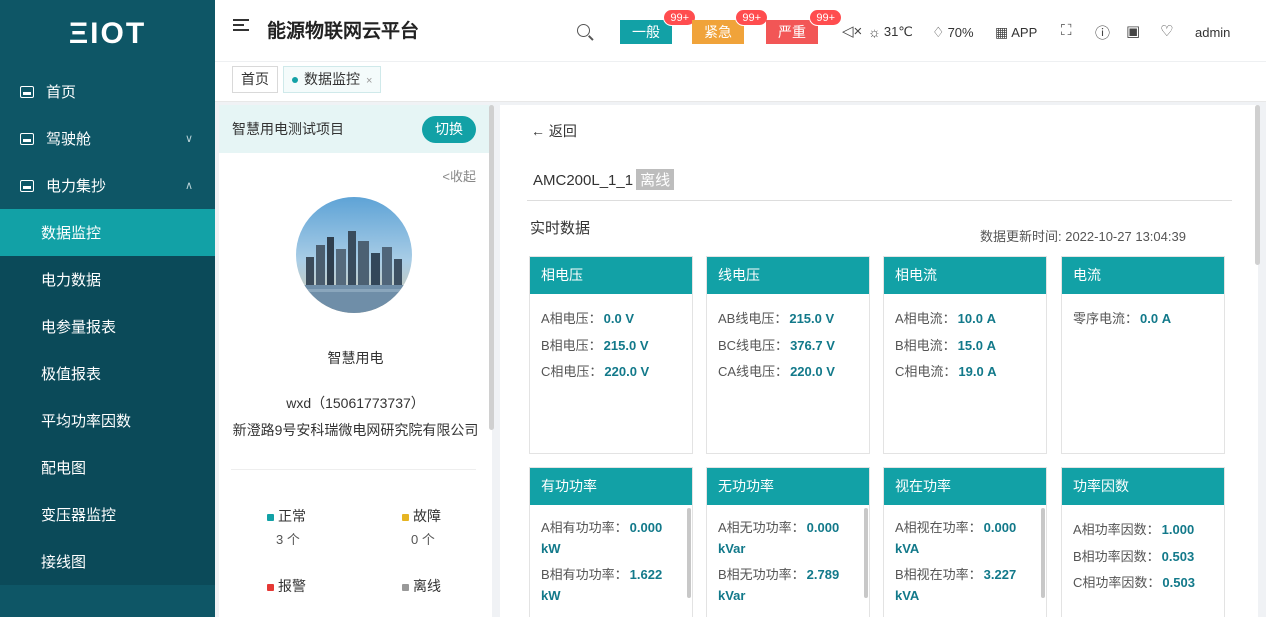 The image size is (1266, 617). What do you see at coordinates (491, 267) in the screenshot?
I see `panel-scrollbar` at bounding box center [491, 267].